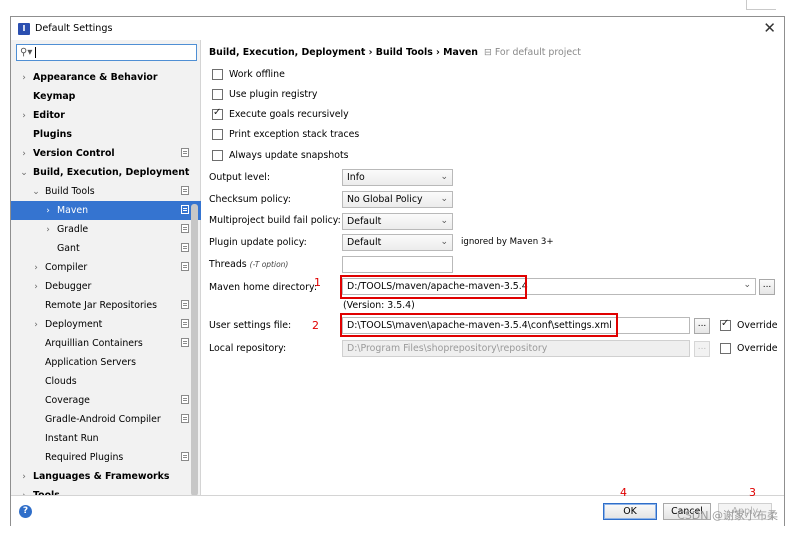 Image resolution: width=794 pixels, height=535 pixels. Describe the element at coordinates (397, 264) in the screenshot. I see `threads-input` at that location.